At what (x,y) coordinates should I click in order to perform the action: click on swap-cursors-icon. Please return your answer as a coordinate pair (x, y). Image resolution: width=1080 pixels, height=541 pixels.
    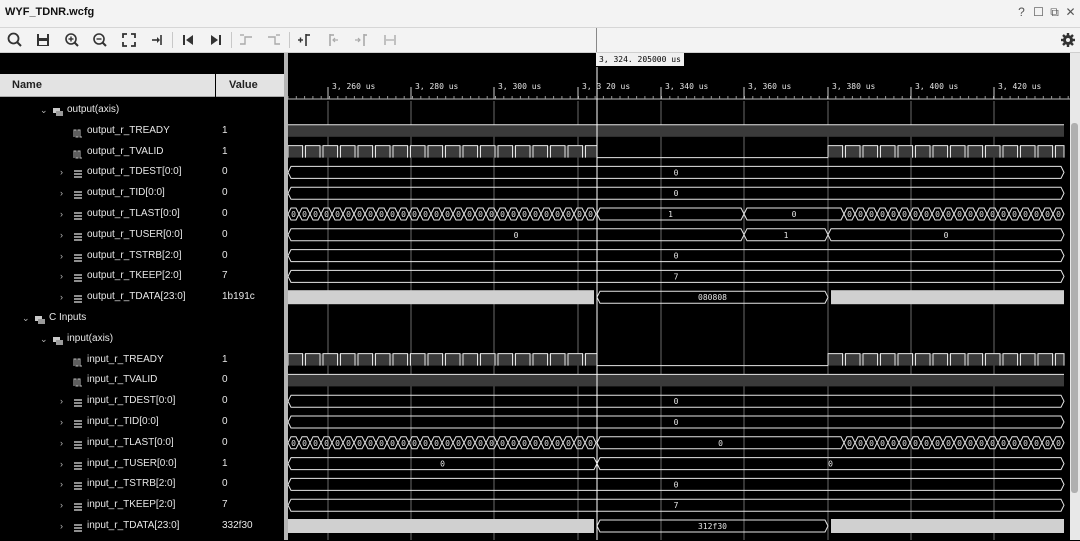
    Looking at the image, I should click on (390, 40).